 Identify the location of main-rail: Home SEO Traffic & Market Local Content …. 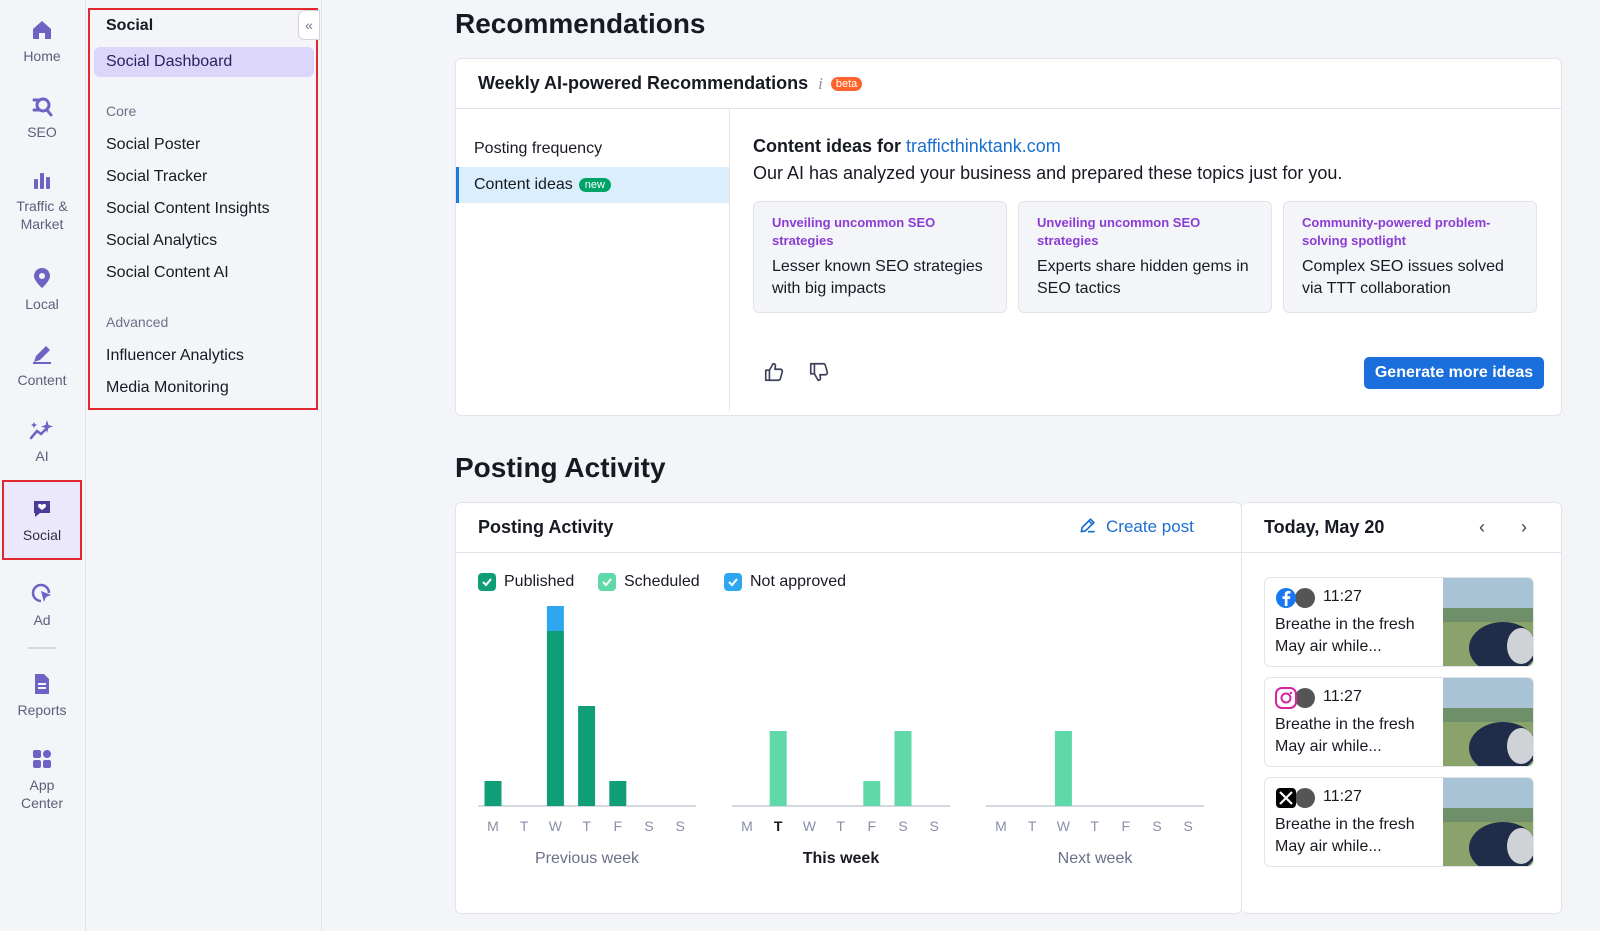
(43, 465).